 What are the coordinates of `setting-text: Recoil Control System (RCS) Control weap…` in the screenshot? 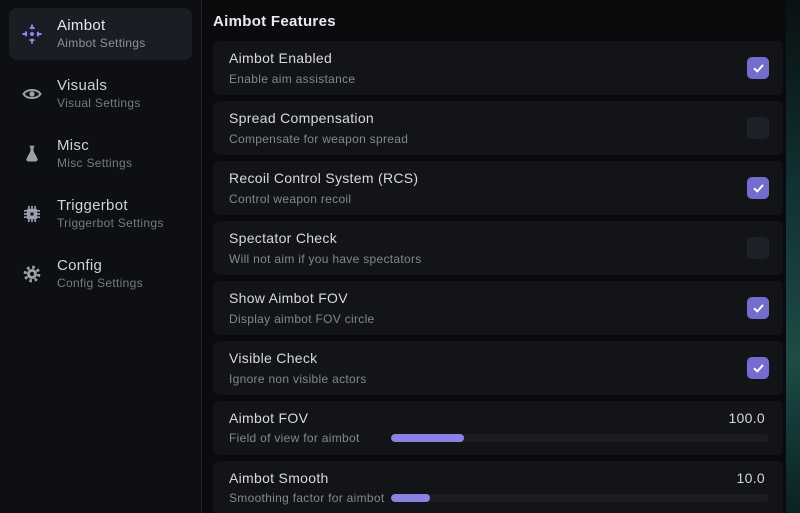 It's located at (323, 188).